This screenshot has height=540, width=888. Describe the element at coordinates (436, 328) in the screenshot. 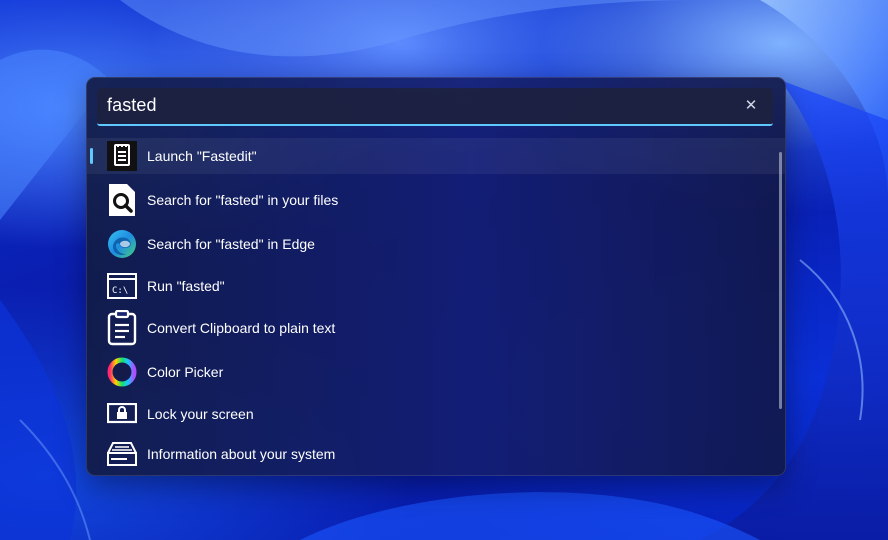

I see `result-item-clipboard: Convert Clipboard to plain text` at that location.